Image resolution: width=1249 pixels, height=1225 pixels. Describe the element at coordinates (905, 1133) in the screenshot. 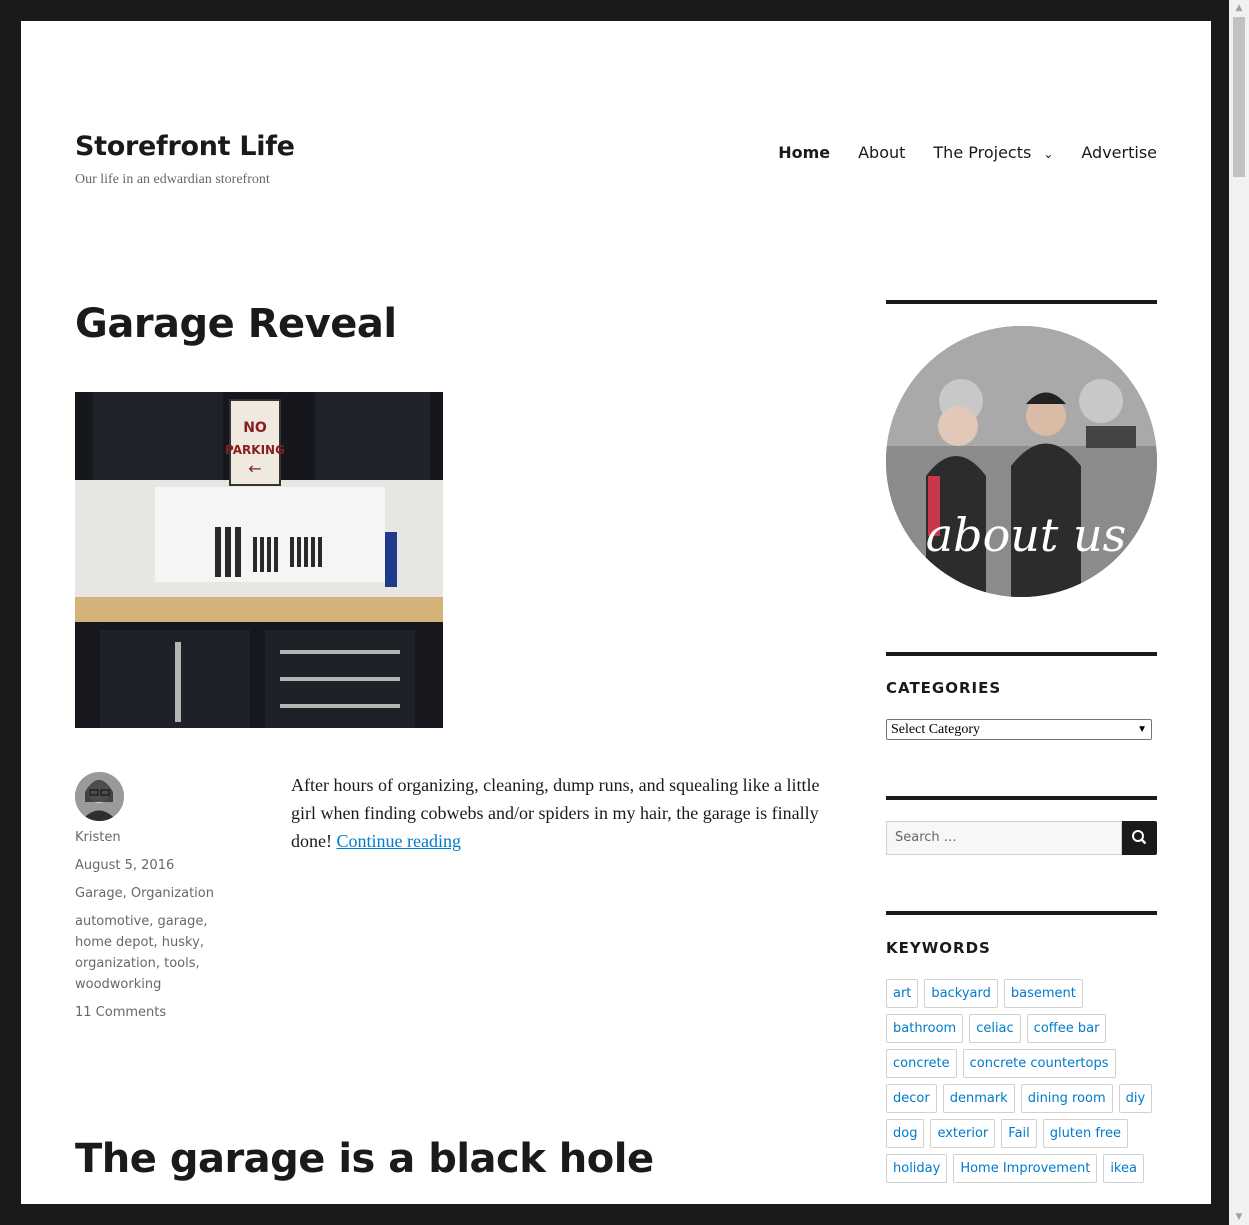

I see `keyword-tag: dog` at that location.